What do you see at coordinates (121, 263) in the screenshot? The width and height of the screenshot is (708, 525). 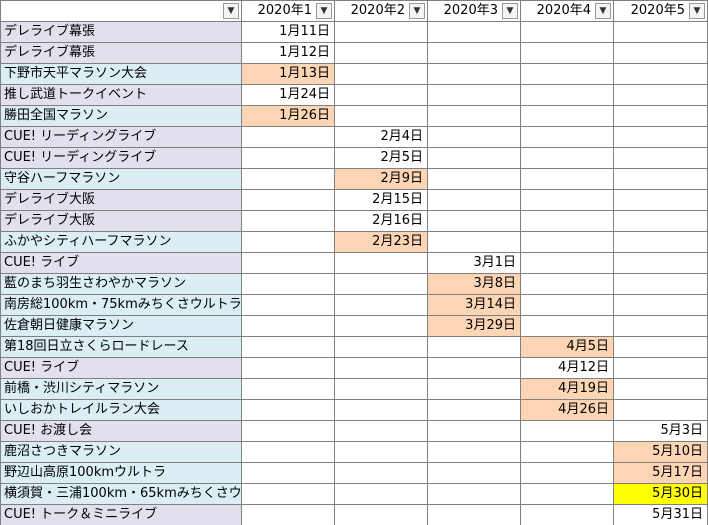 I see `event-name-cell: CUE! ライブ` at bounding box center [121, 263].